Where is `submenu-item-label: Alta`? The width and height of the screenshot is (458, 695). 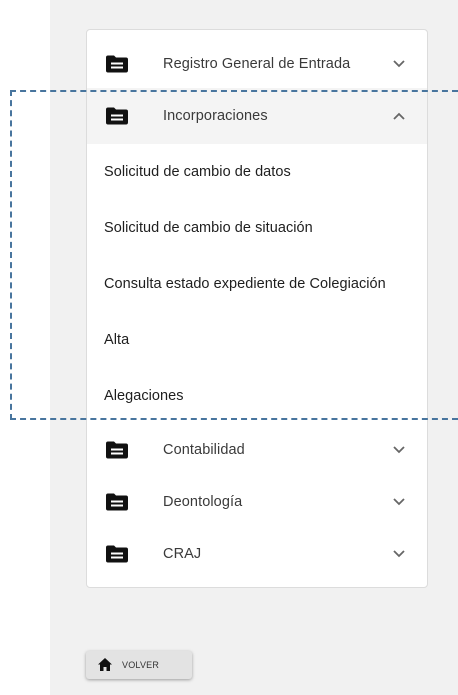
submenu-item-label: Alta is located at coordinates (117, 340).